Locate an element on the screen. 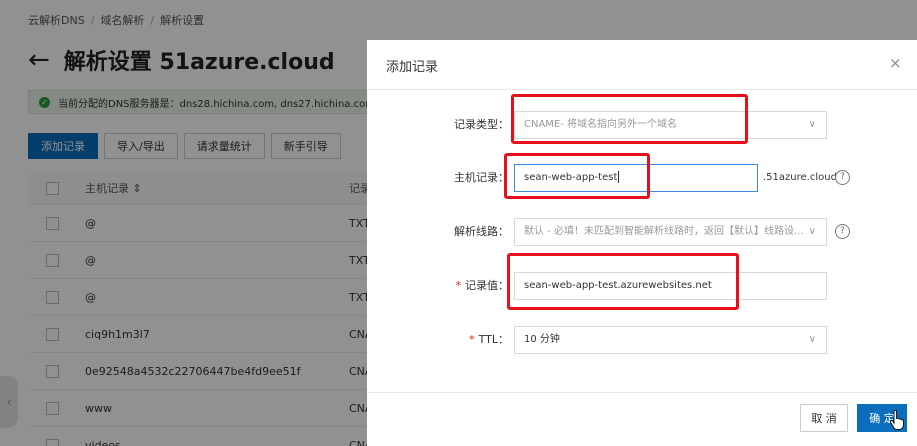  dialog-title: 添加记录 is located at coordinates (412, 67).